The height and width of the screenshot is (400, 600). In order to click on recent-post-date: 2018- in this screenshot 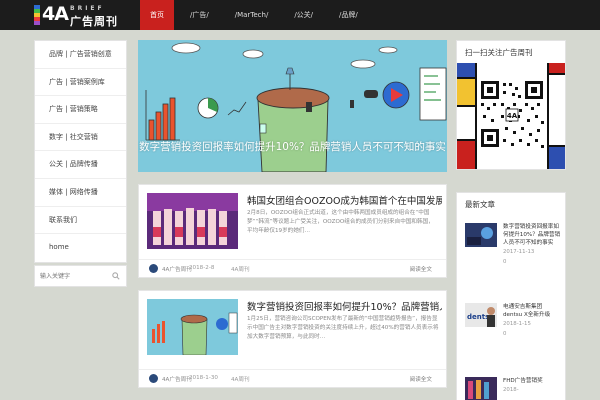, I will do `click(511, 390)`.